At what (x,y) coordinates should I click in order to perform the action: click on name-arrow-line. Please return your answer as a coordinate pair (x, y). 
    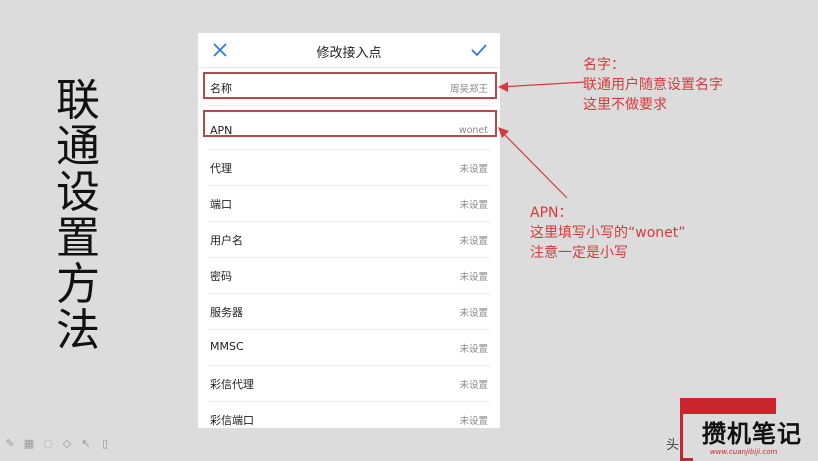
    Looking at the image, I should click on (542, 84).